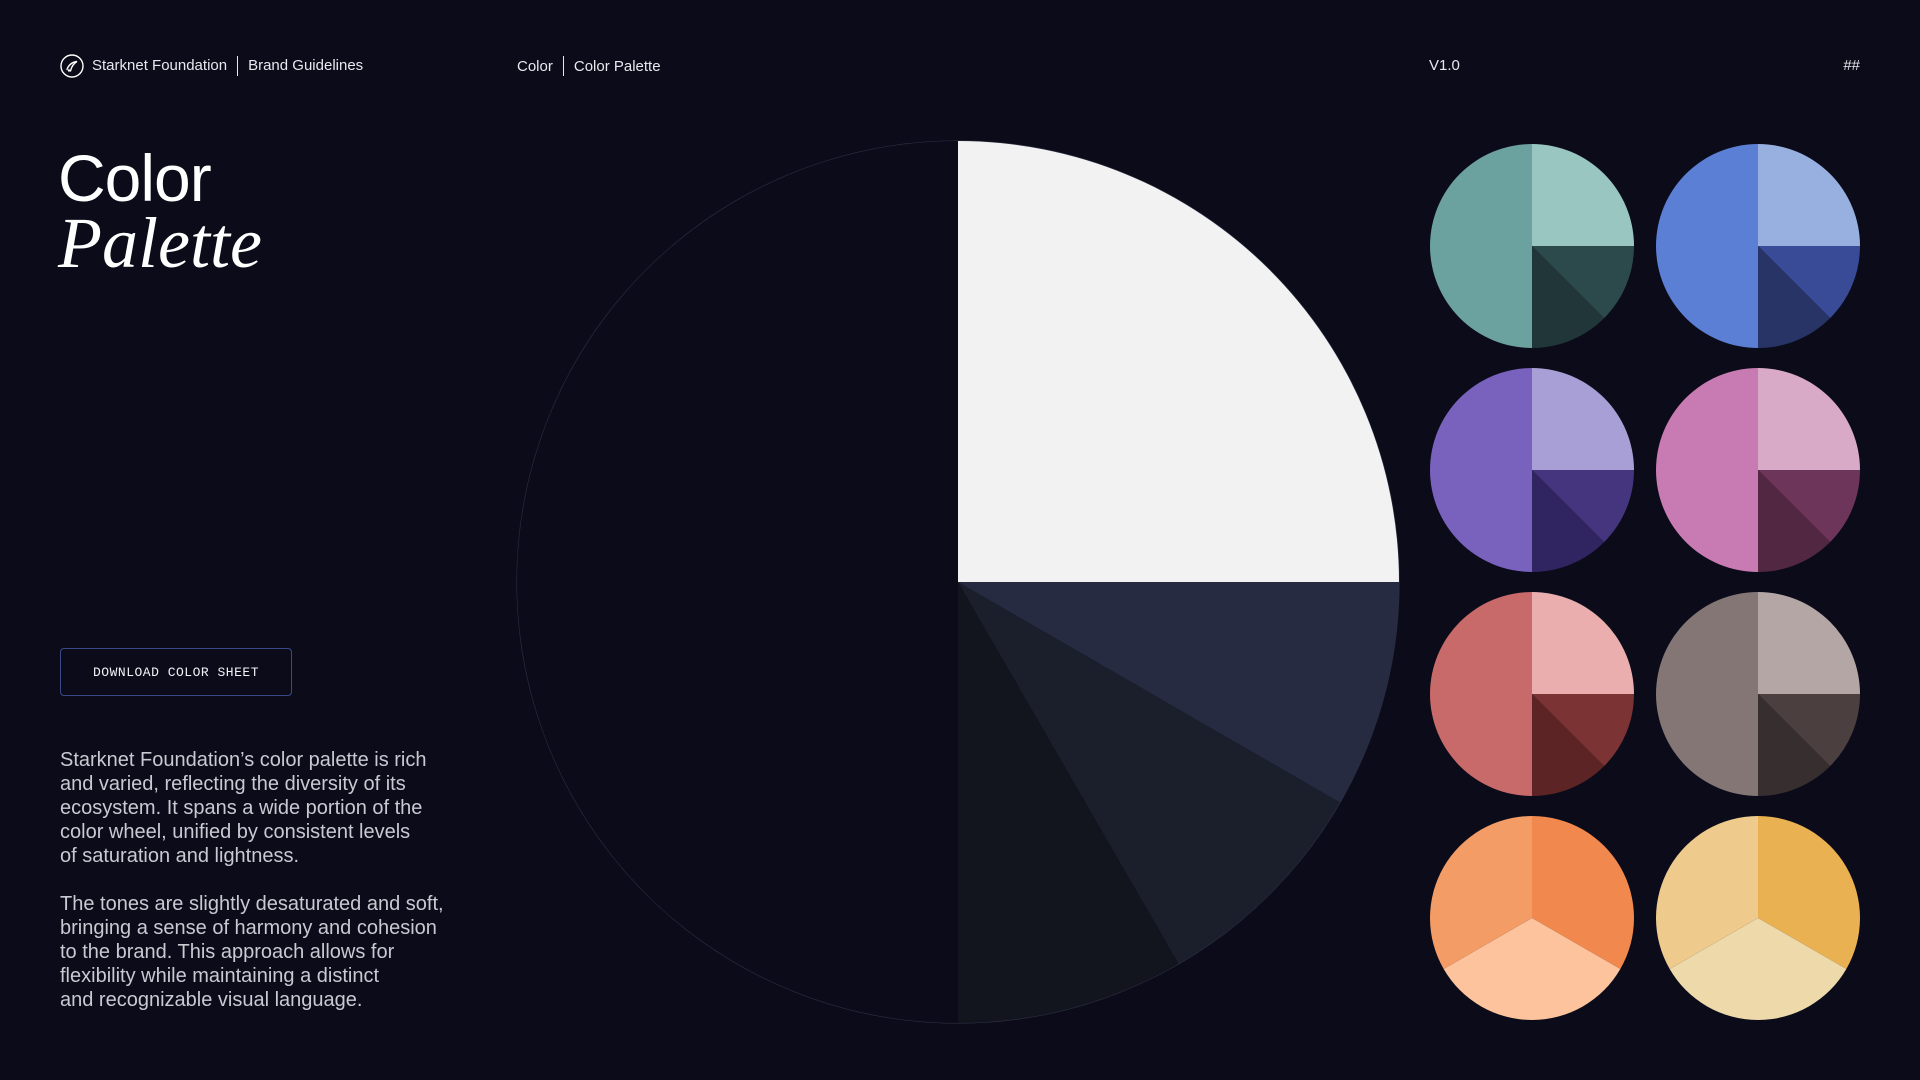  Describe the element at coordinates (1707, 694) in the screenshot. I see `swatch-taupe-main-half` at that location.